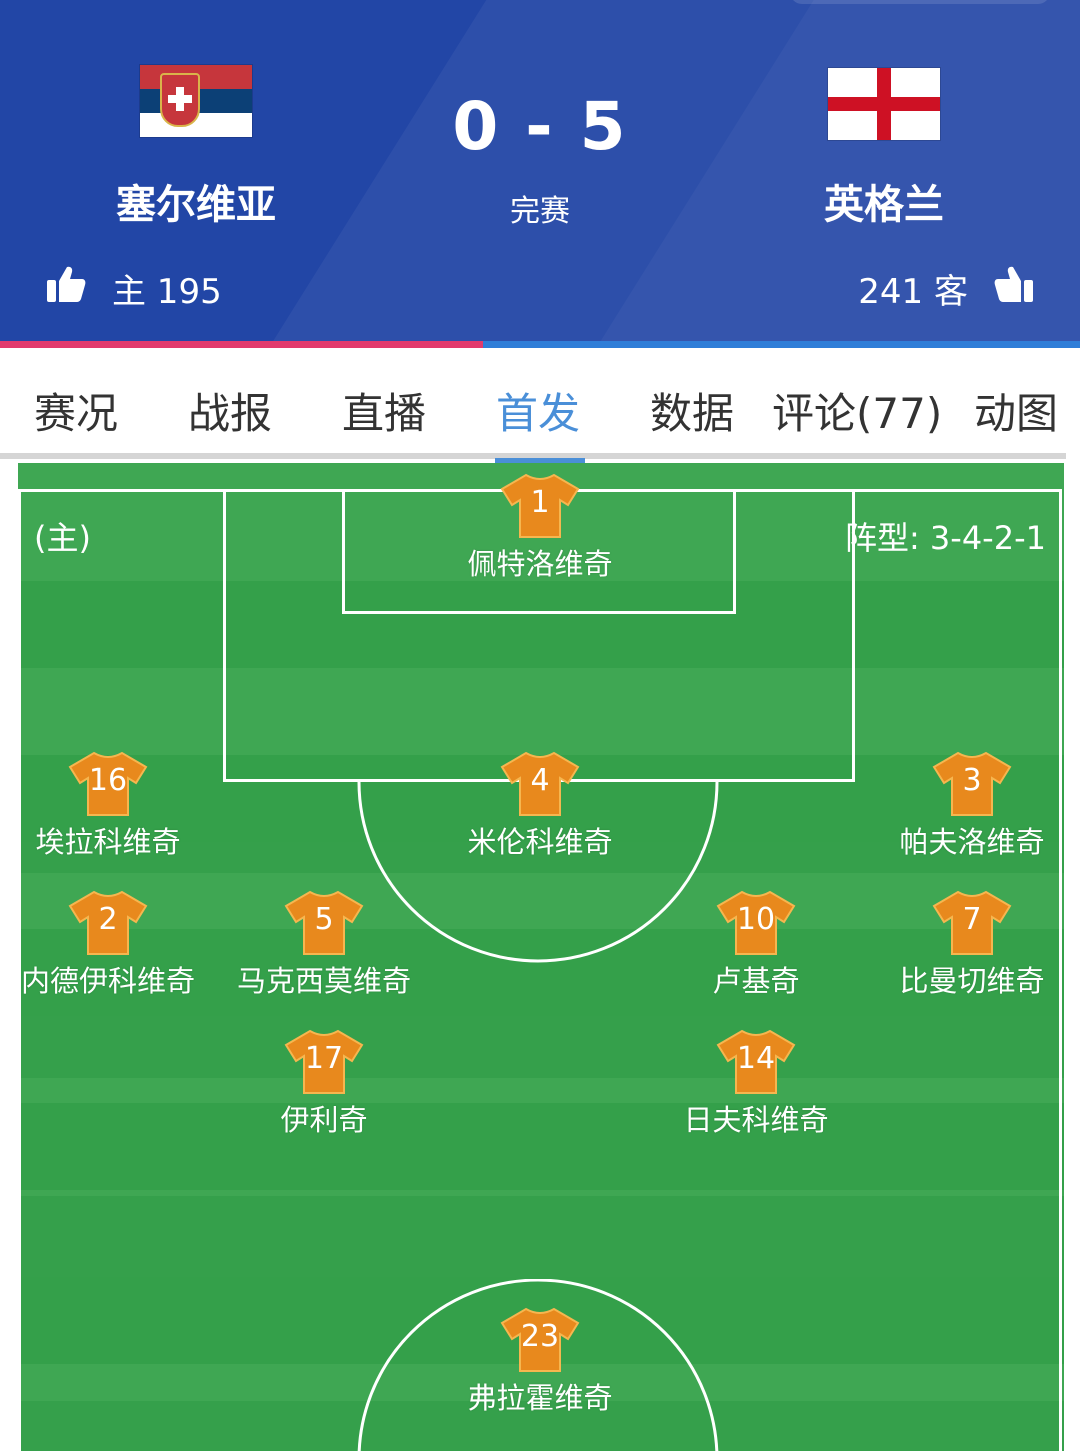 The image size is (1080, 1451). I want to click on jersey-icon: 3, so click(972, 784).